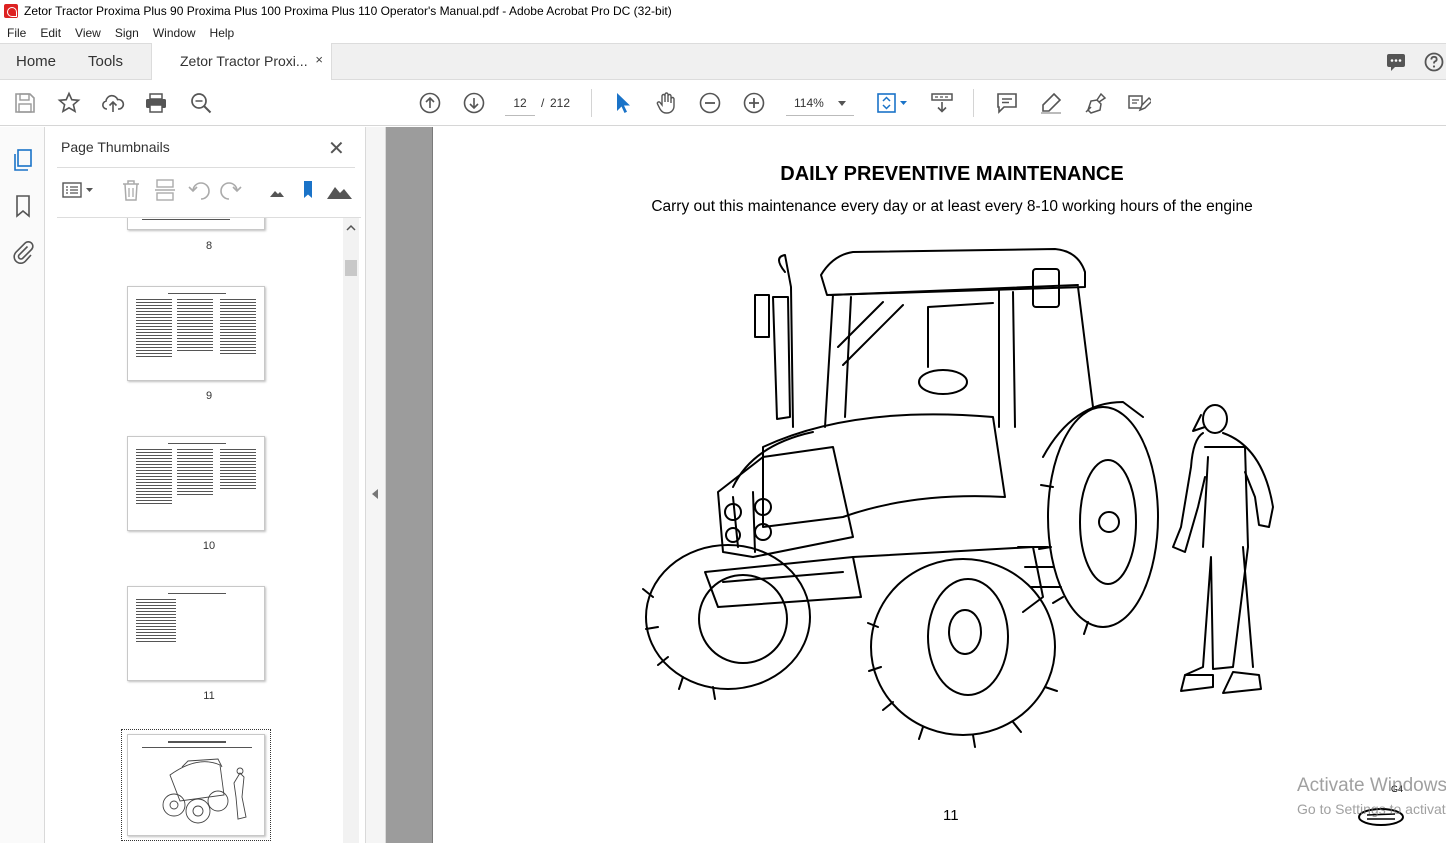 This screenshot has width=1446, height=843. Describe the element at coordinates (560, 103) in the screenshot. I see `page-total: 212` at that location.